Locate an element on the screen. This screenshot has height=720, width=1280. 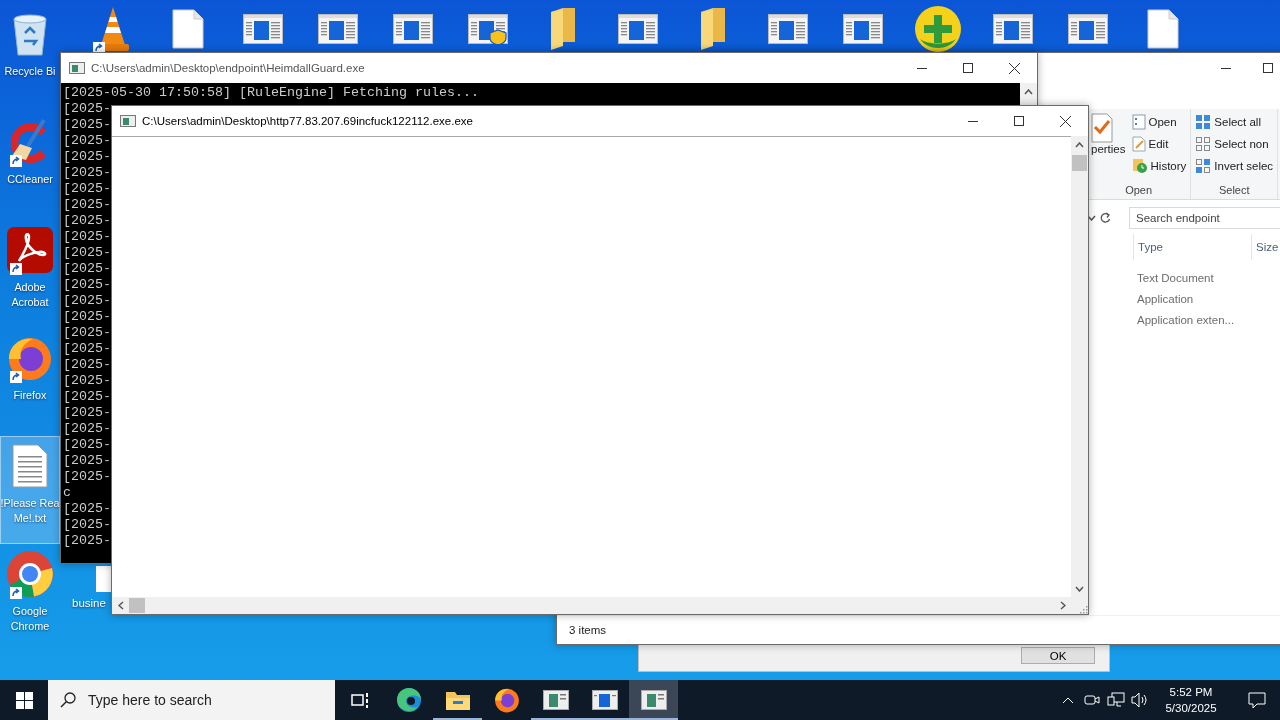
search-field: Search endpoint is located at coordinates (1204, 218).